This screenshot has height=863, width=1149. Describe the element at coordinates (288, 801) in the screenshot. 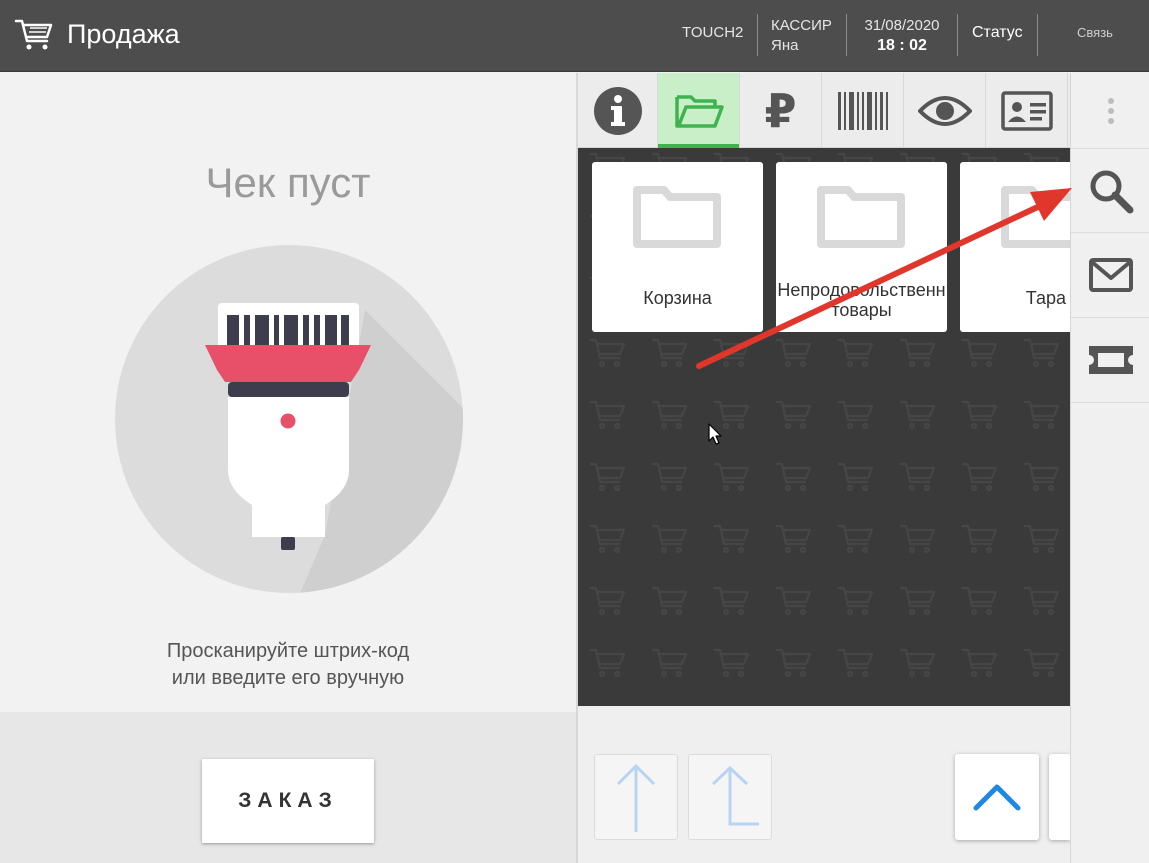

I see `order-button: ЗАКАЗ` at that location.